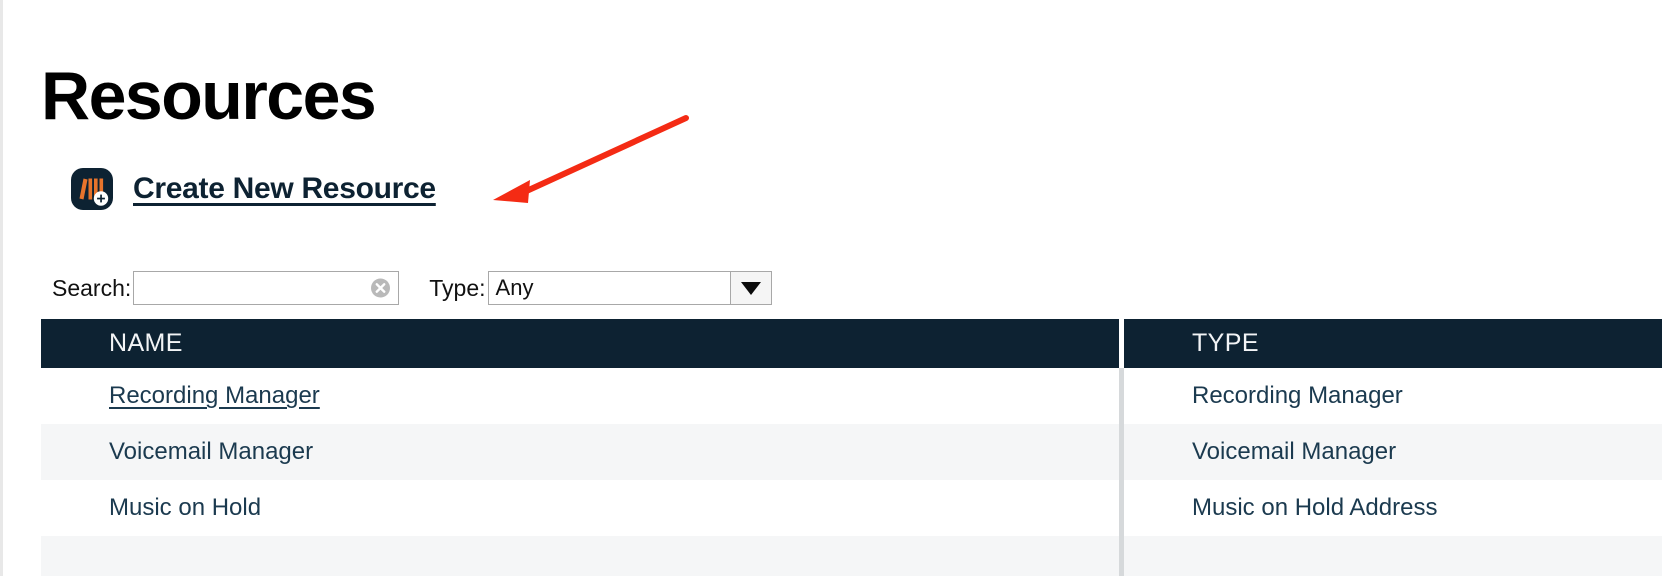 This screenshot has height=576, width=1662. Describe the element at coordinates (412, 288) in the screenshot. I see `filter-bar: Search: Type: Any` at that location.